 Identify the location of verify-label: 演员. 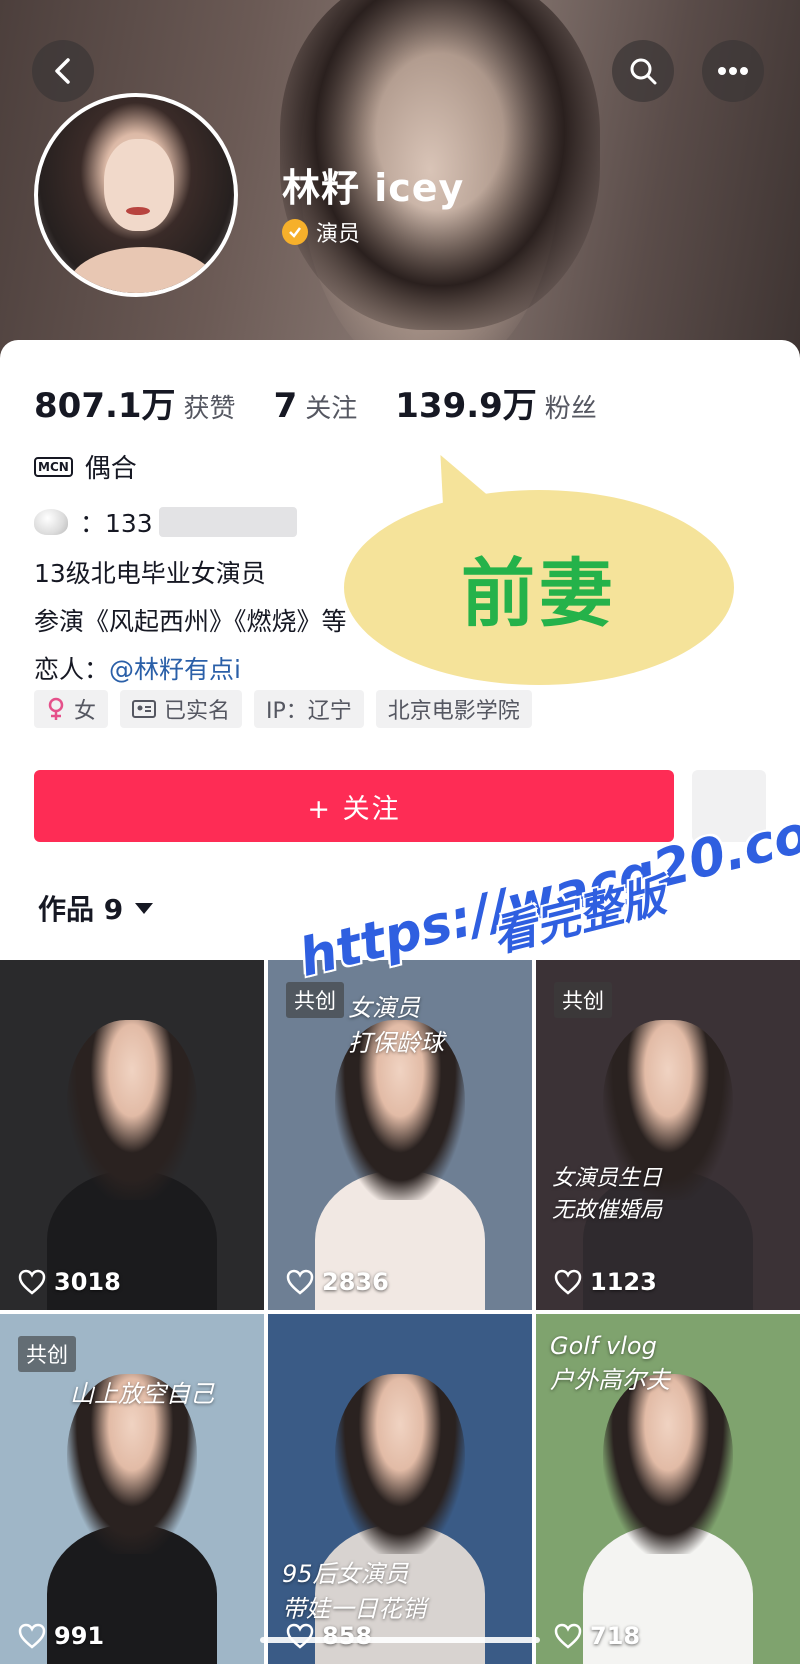
(338, 234).